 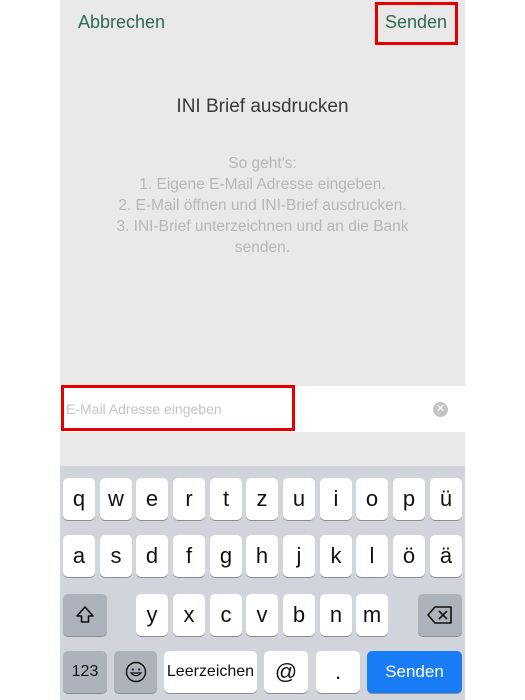 What do you see at coordinates (85, 672) in the screenshot?
I see `numbers-key: 123` at bounding box center [85, 672].